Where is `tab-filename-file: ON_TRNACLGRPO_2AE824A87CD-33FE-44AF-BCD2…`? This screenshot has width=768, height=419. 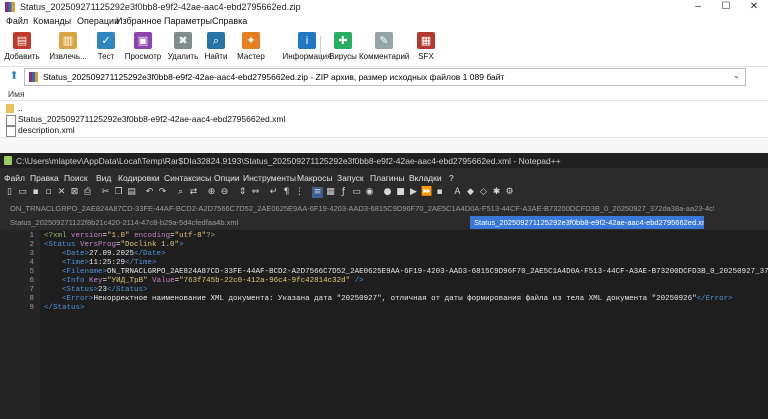
tab-filename-file: ON_TRNACLGRPO_2AE824A87CD-33FE-44AF-BCD2… is located at coordinates (360, 208).